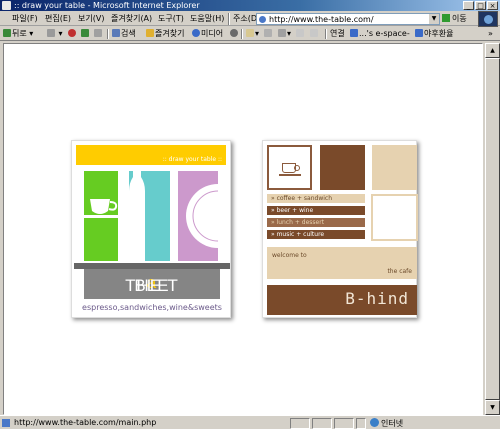 The width and height of the screenshot is (500, 429). Describe the element at coordinates (91, 19) in the screenshot. I see `menu-view: 보기(V)` at that location.